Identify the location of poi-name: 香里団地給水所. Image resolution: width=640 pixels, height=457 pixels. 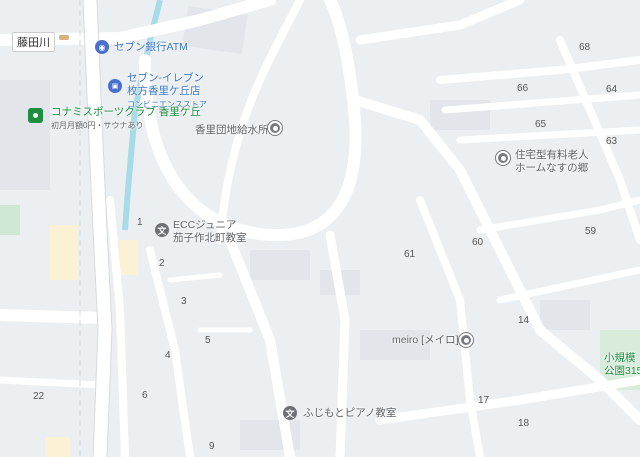
(232, 130).